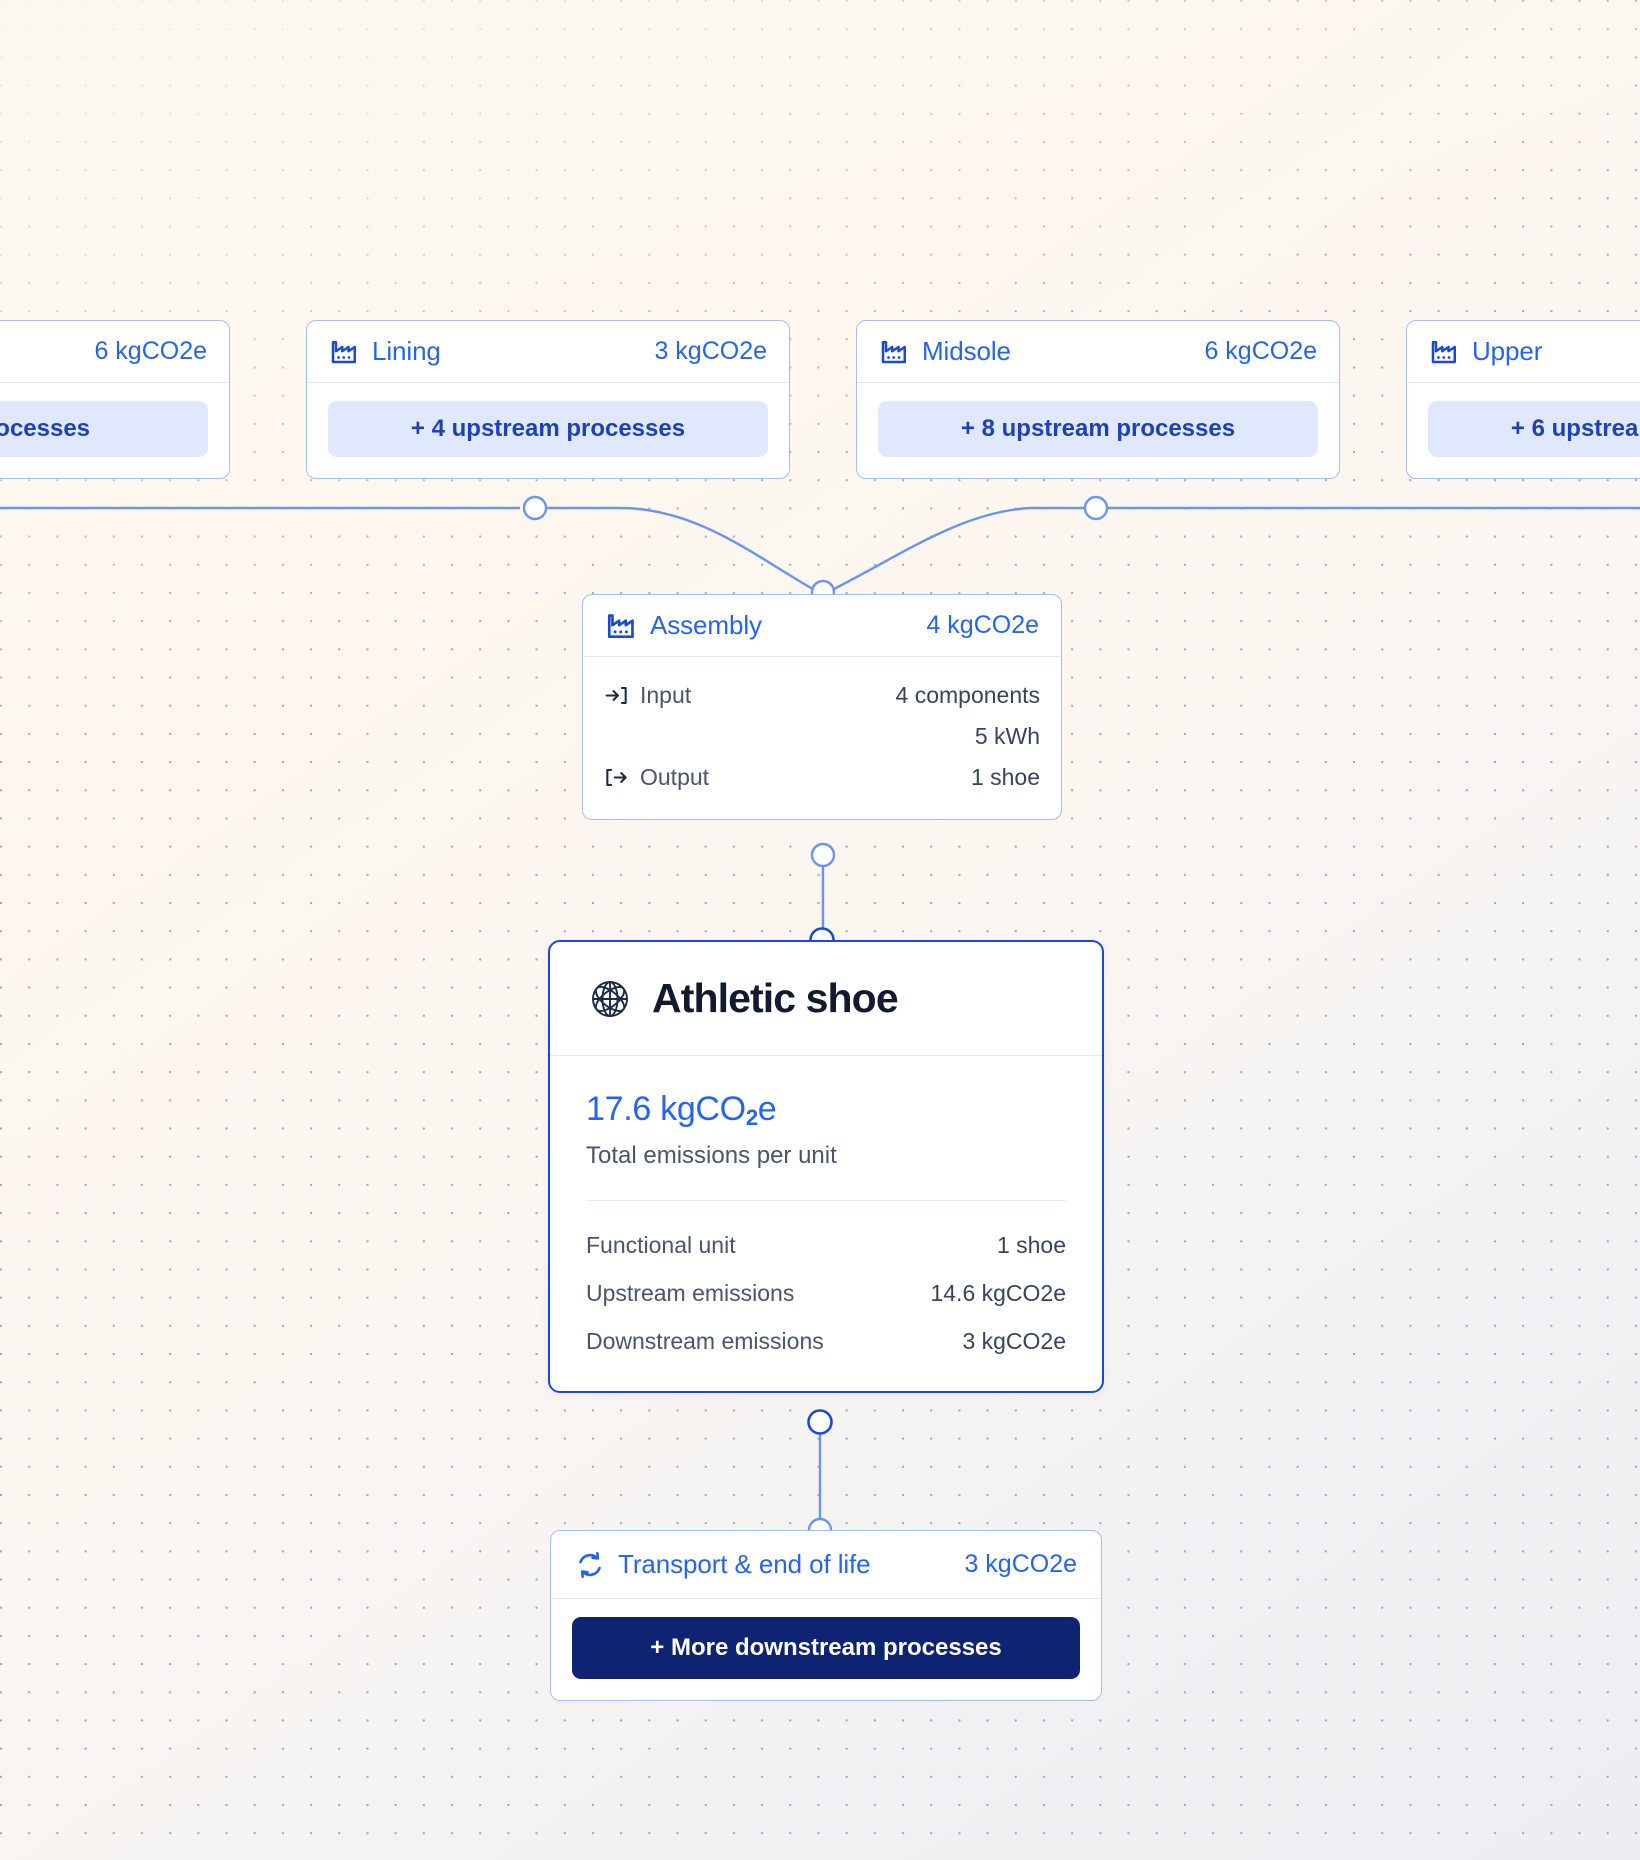 The image size is (1640, 1860). I want to click on edge-midsole-to-assembly, so click(961, 550).